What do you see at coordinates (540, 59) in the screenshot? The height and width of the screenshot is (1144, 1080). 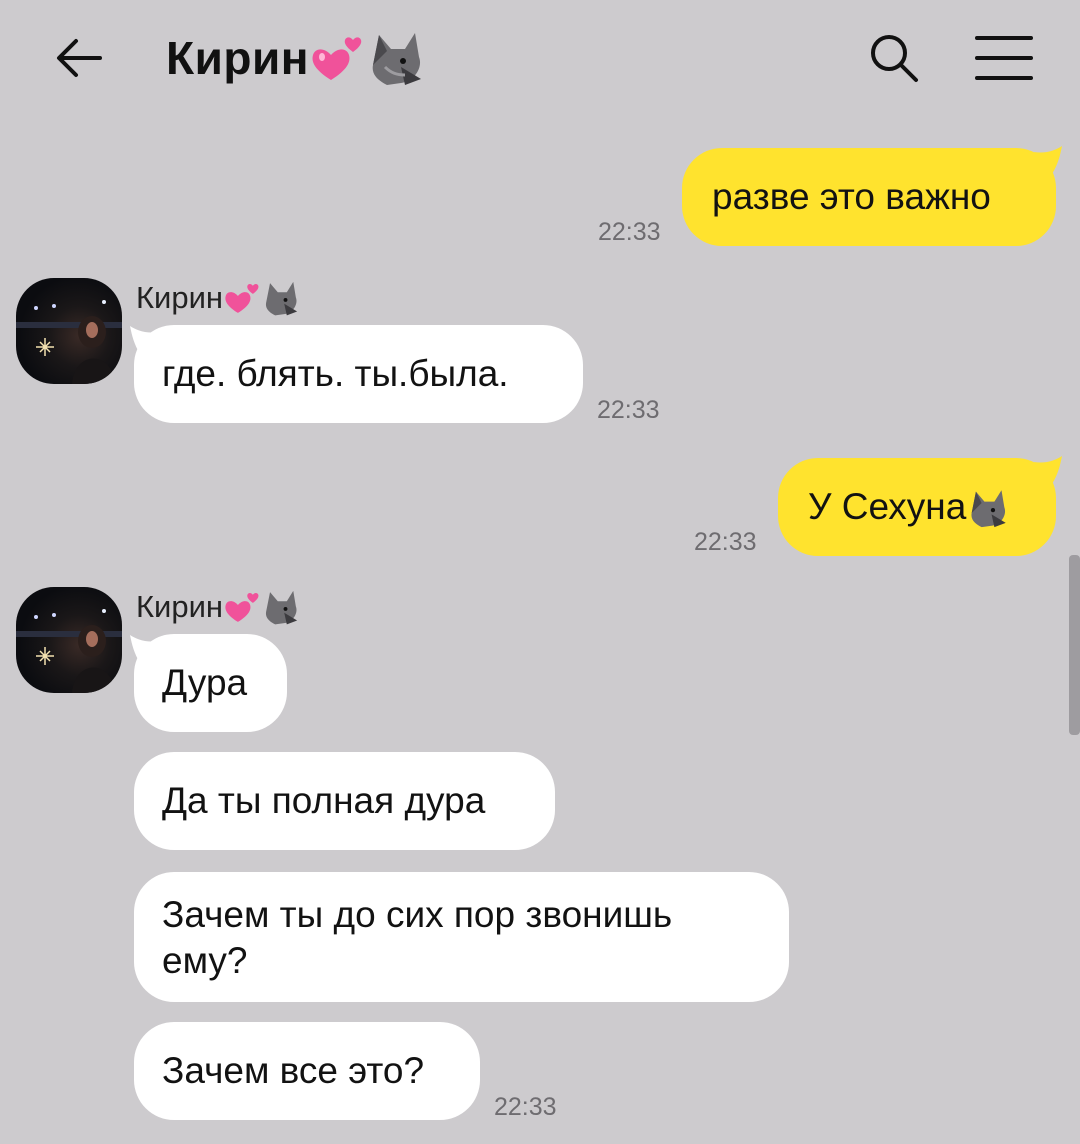 I see `chat-header: Кирин` at bounding box center [540, 59].